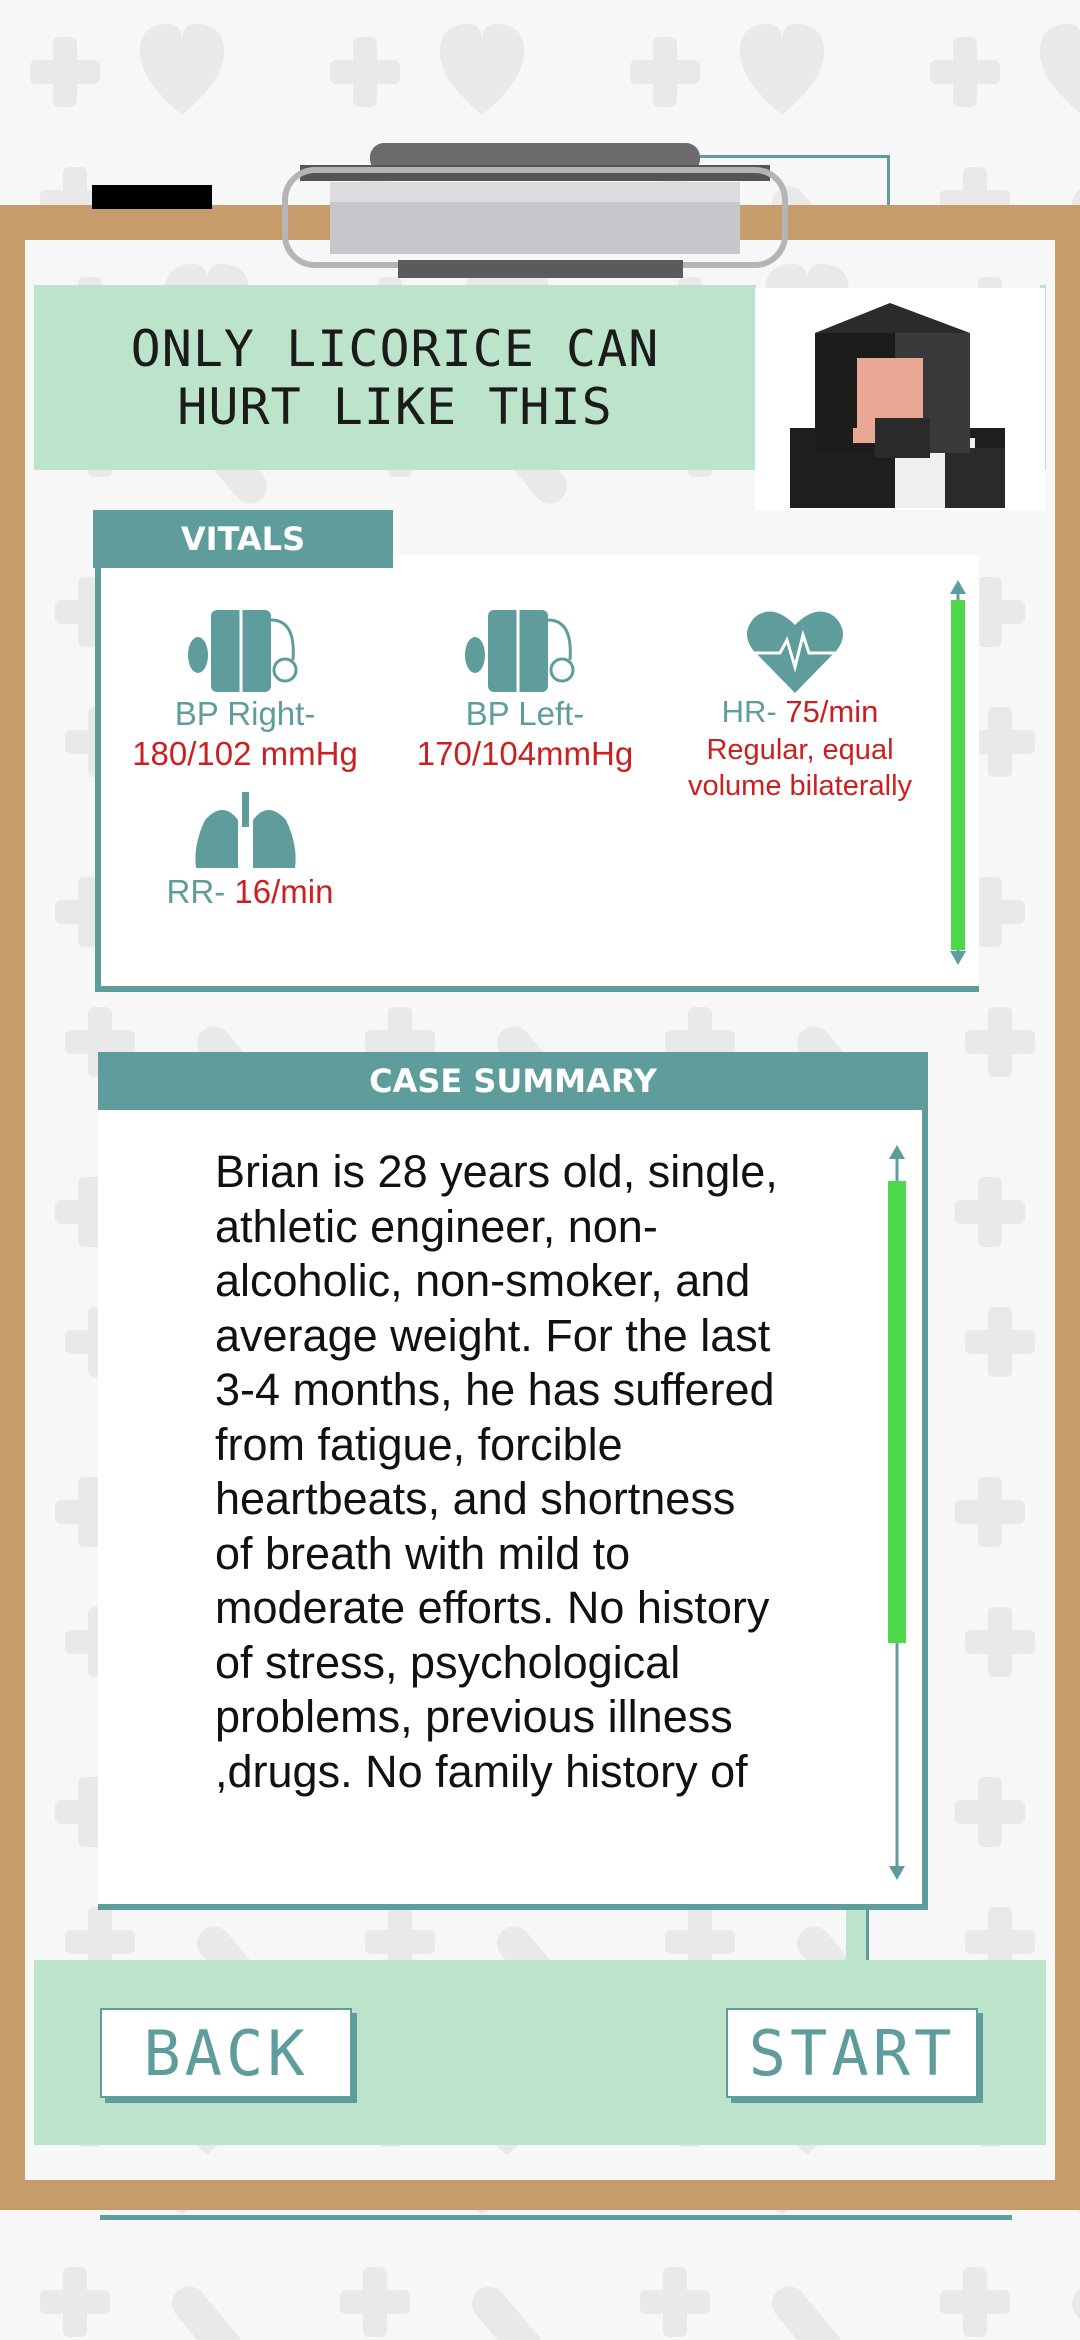 Image resolution: width=1080 pixels, height=2340 pixels. Describe the element at coordinates (525, 713) in the screenshot. I see `bp-left-label: BP Left-` at that location.